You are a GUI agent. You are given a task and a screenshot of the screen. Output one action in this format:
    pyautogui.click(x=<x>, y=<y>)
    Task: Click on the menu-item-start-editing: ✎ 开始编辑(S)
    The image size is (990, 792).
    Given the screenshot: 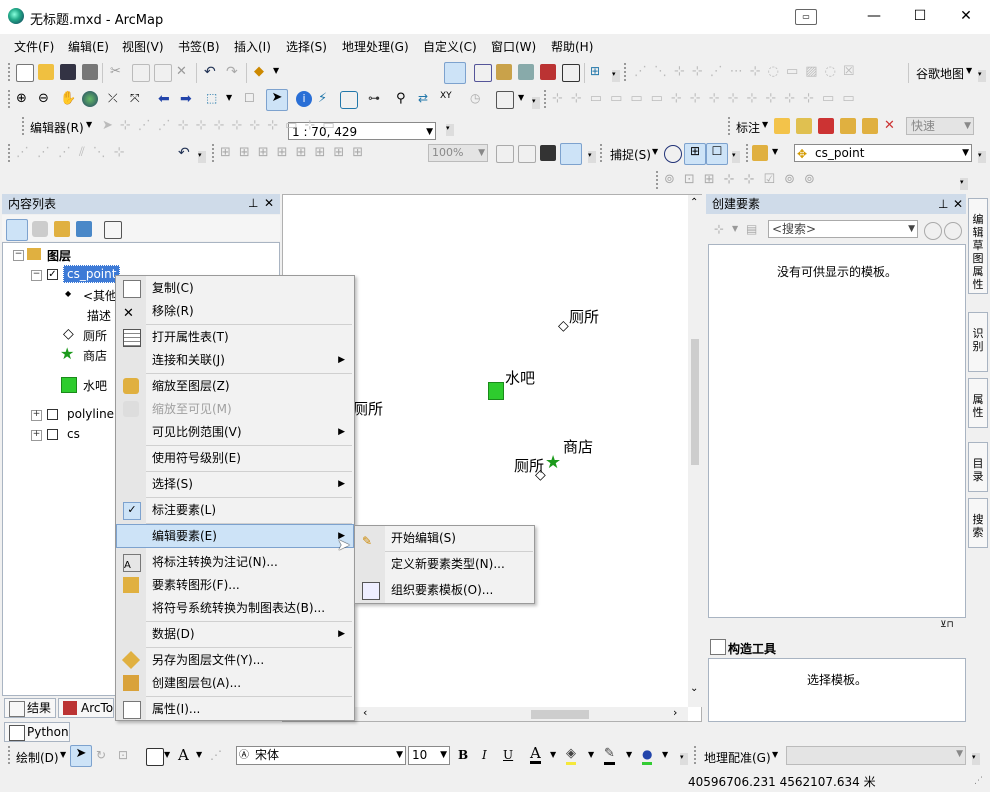 What is the action you would take?
    pyautogui.click(x=445, y=538)
    